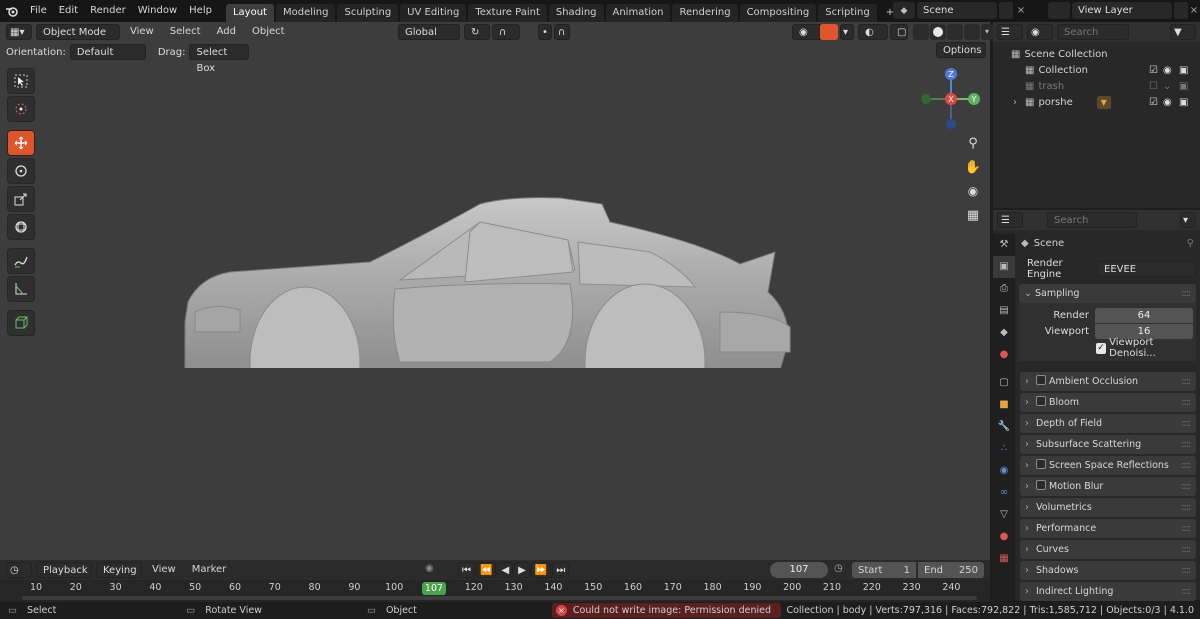 The image size is (1200, 619). What do you see at coordinates (200, 11) in the screenshot?
I see `menu-help: Help` at bounding box center [200, 11].